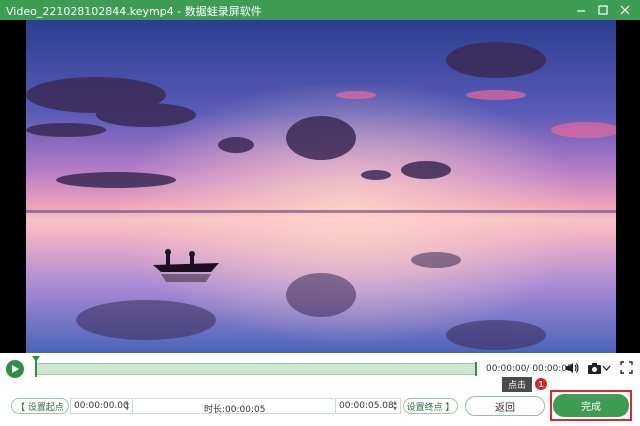  I want to click on close-button, so click(625, 10).